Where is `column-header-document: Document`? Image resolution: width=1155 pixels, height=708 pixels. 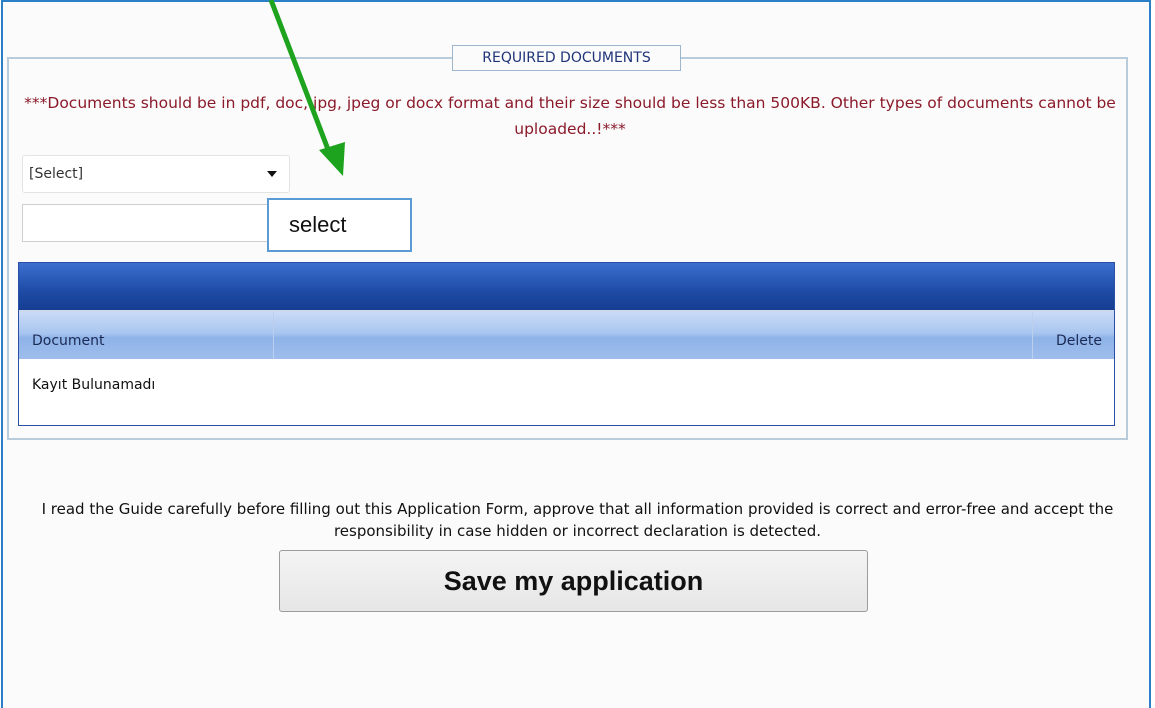
column-header-document: Document is located at coordinates (146, 335).